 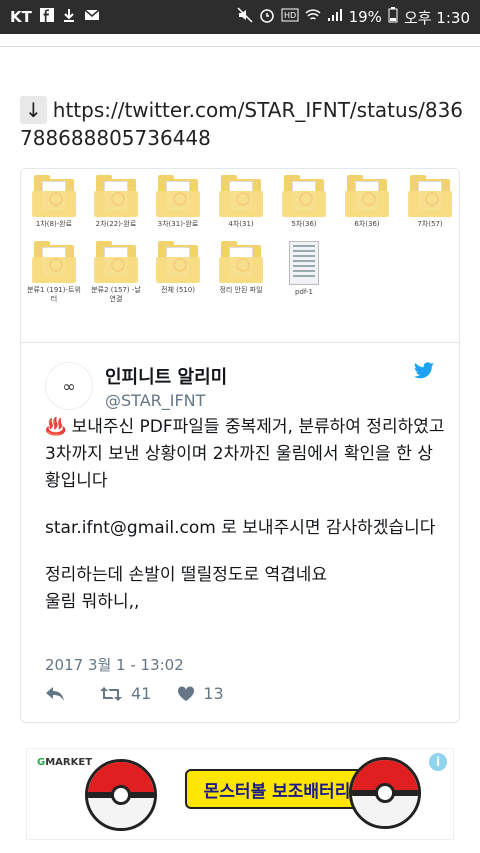 What do you see at coordinates (65, 762) in the screenshot?
I see `gmarket-logo: GMARKET` at bounding box center [65, 762].